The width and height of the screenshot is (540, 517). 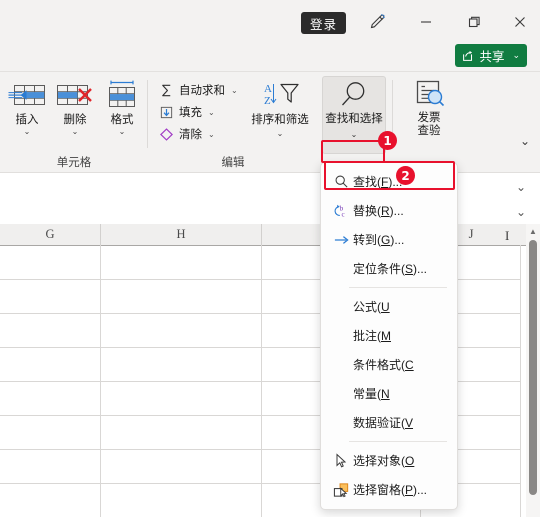 I want to click on ribbon-button-sort-filter: A Z 排序和筛选 ⌄, so click(x=280, y=107).